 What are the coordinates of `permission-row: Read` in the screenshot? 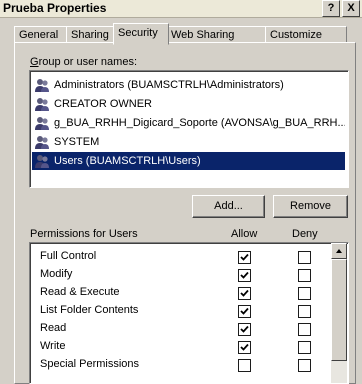 It's located at (180, 329).